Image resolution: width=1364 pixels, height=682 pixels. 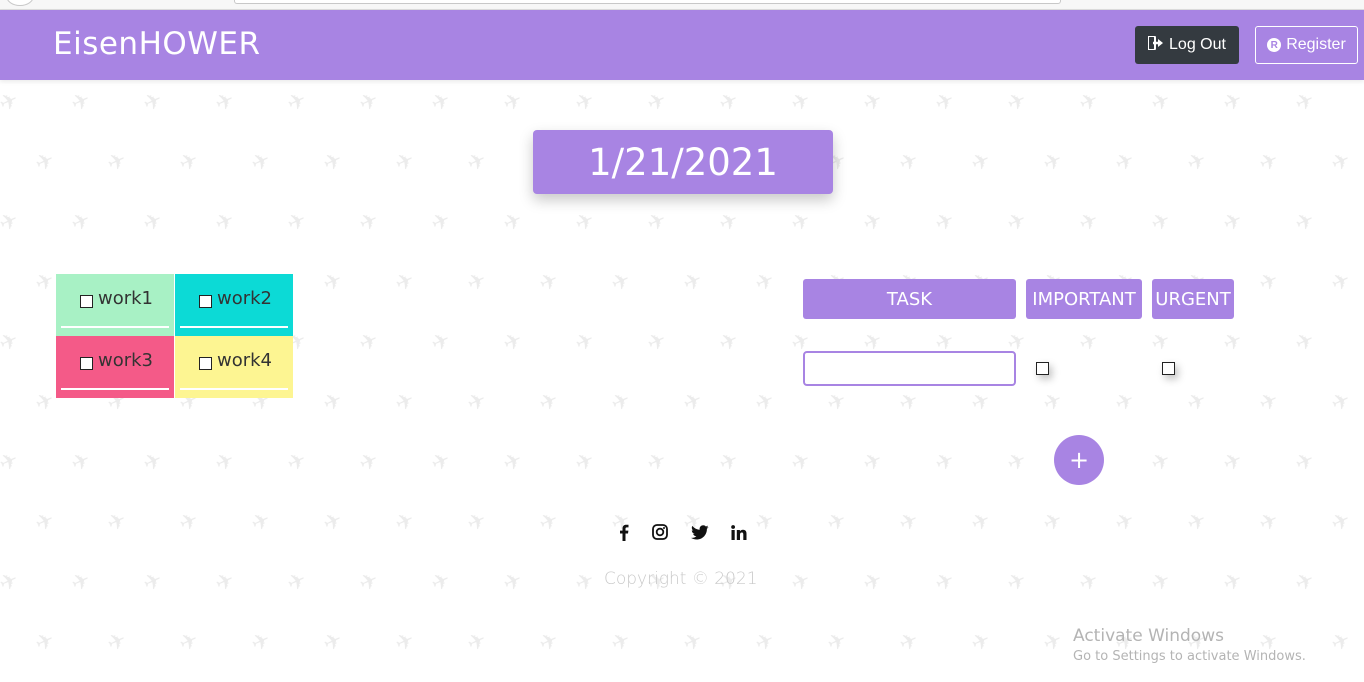 I want to click on copyright-text: Copyright © 2021, so click(x=681, y=579).